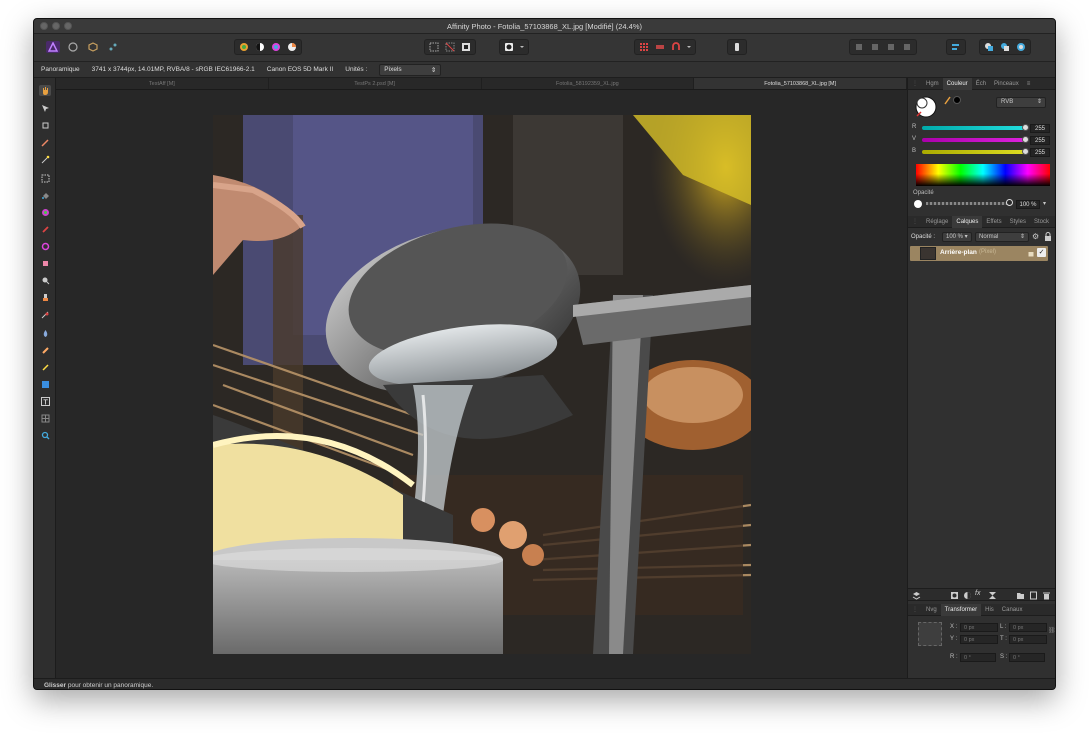 The image size is (1089, 736). Describe the element at coordinates (45, 280) in the screenshot. I see `dodge-tool-icon` at that location.